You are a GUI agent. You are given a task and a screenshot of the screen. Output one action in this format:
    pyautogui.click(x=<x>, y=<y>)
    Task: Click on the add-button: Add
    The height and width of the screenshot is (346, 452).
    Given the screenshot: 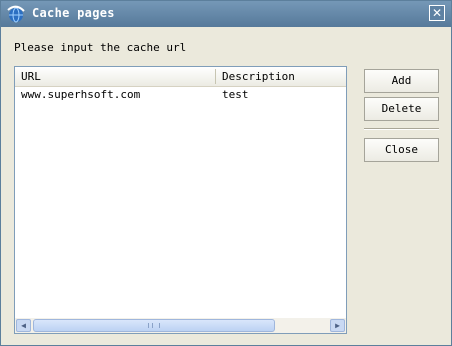 What is the action you would take?
    pyautogui.click(x=401, y=81)
    